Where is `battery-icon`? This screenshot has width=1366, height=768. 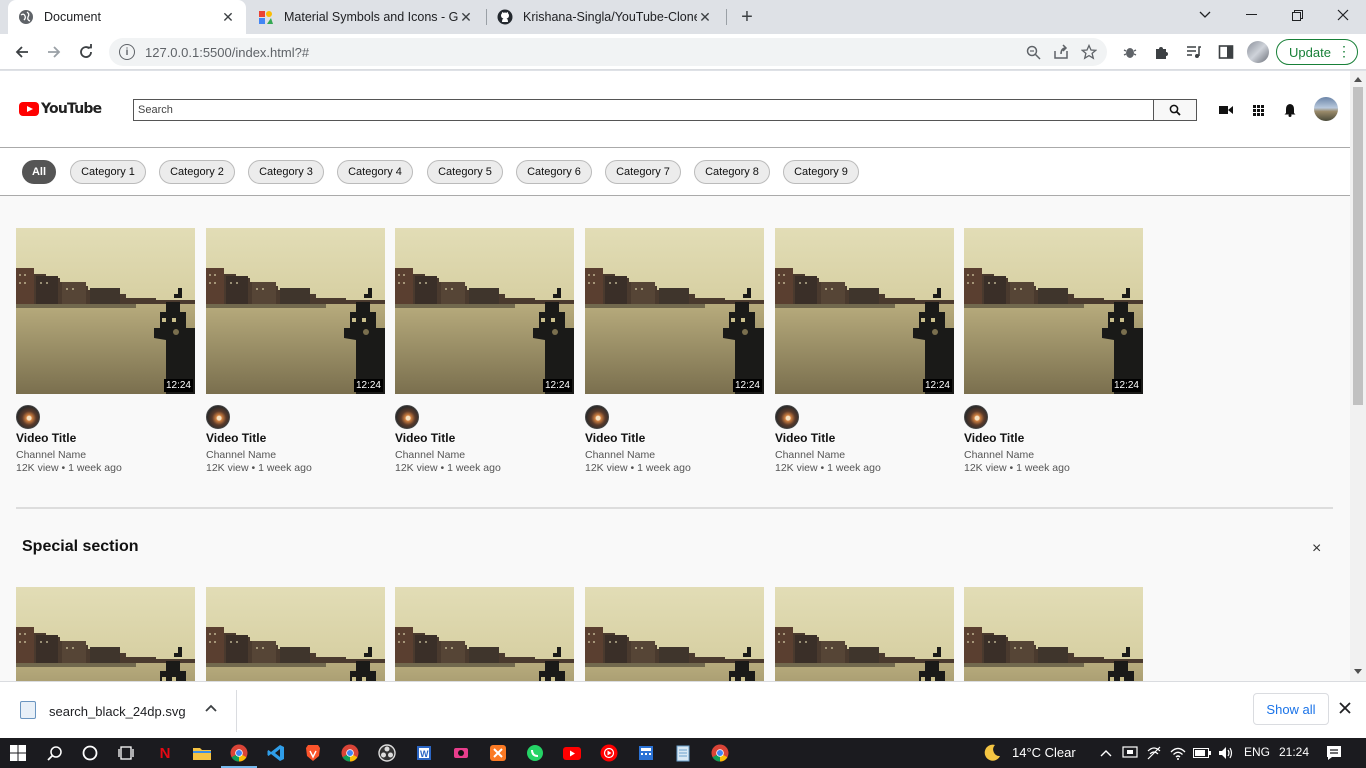 battery-icon is located at coordinates (1202, 753).